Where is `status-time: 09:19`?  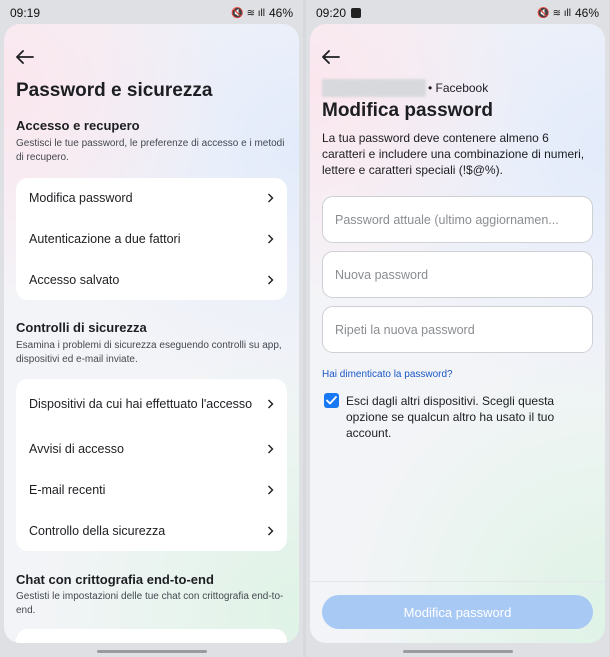 status-time: 09:19 is located at coordinates (25, 13).